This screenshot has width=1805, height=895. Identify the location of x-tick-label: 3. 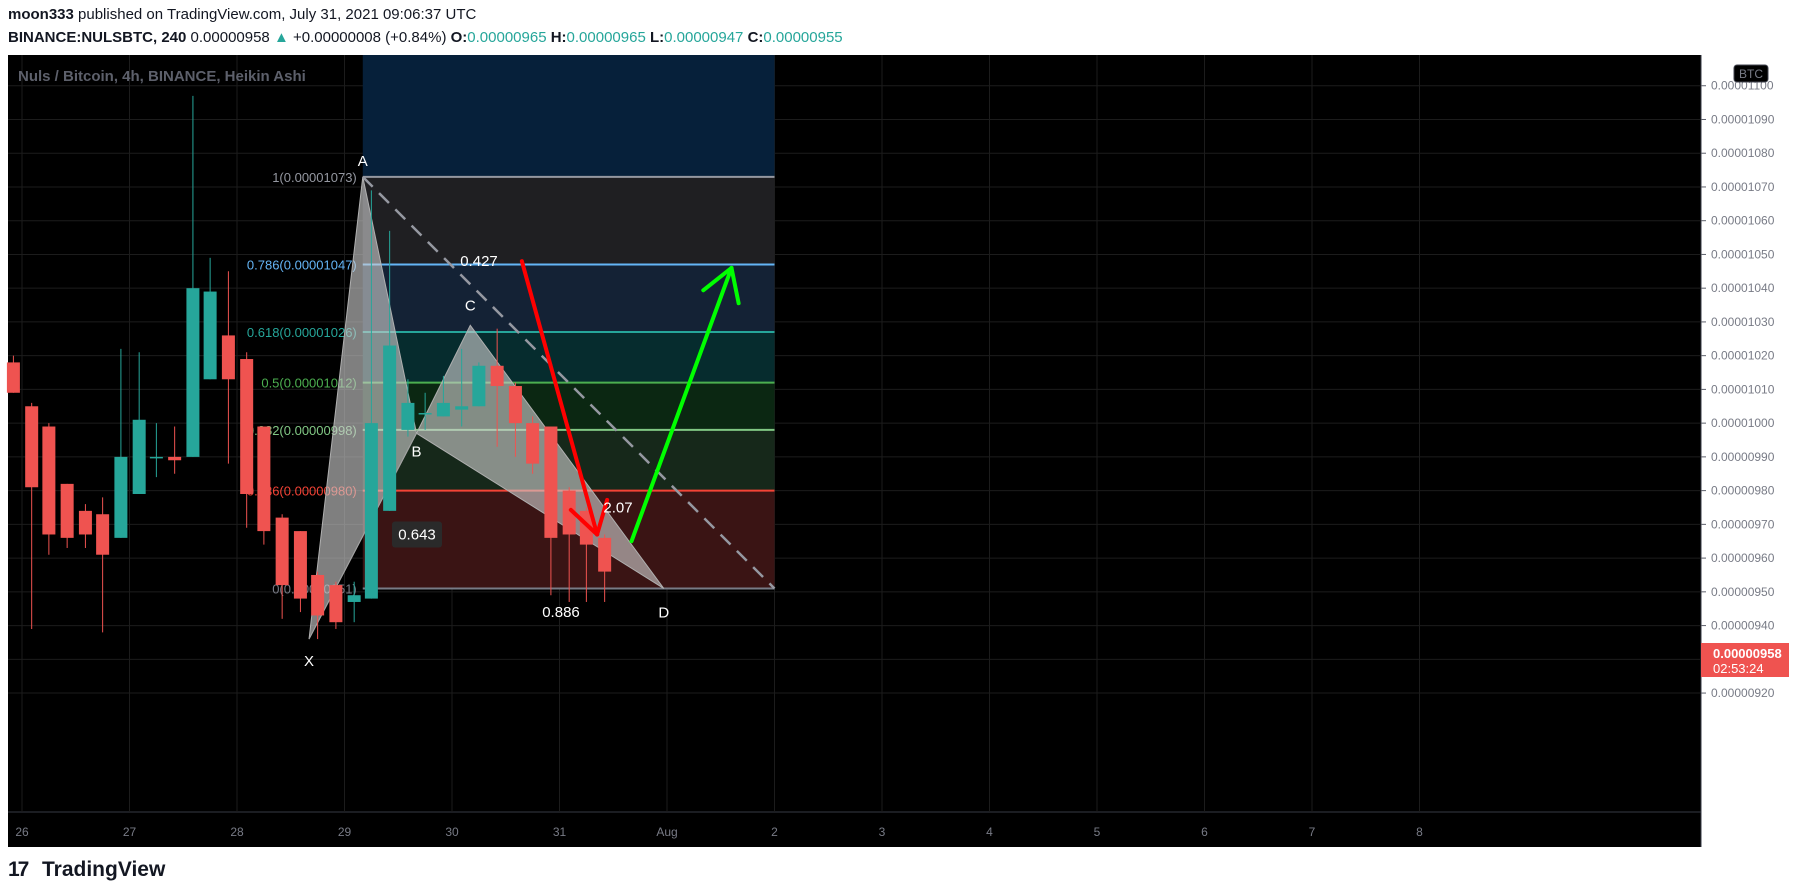
(882, 832).